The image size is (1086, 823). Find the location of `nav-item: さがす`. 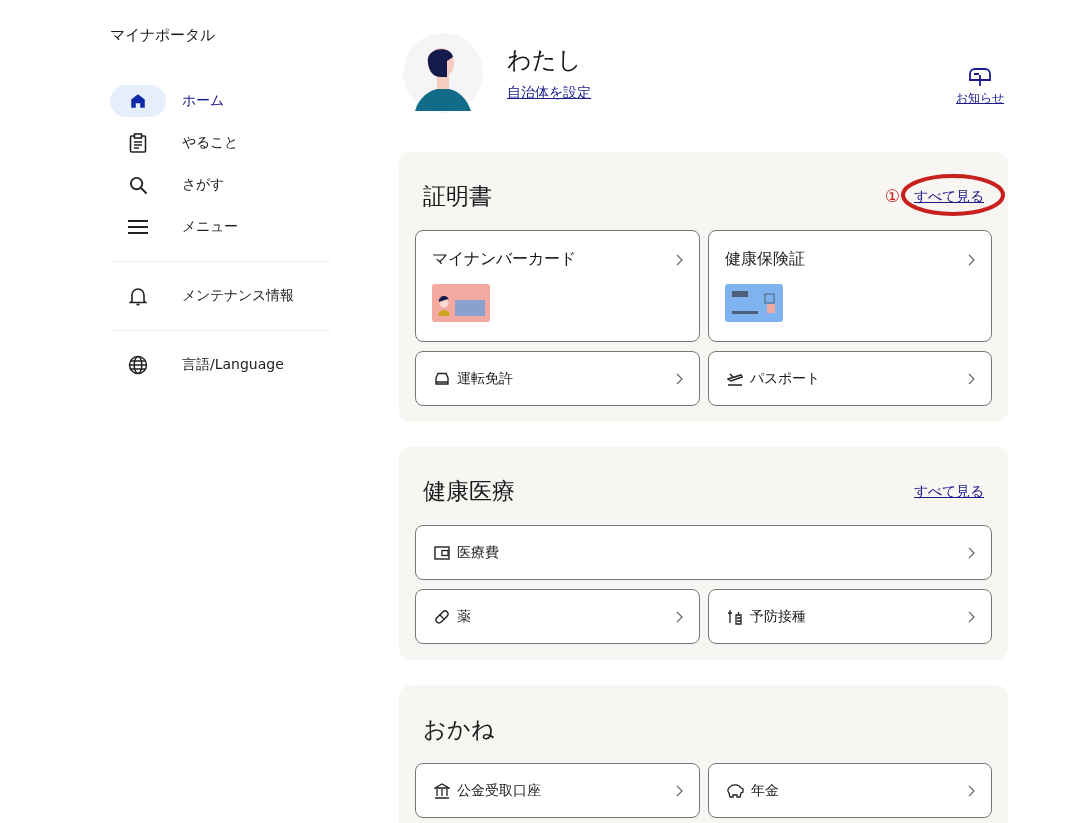

nav-item: さがす is located at coordinates (220, 185).